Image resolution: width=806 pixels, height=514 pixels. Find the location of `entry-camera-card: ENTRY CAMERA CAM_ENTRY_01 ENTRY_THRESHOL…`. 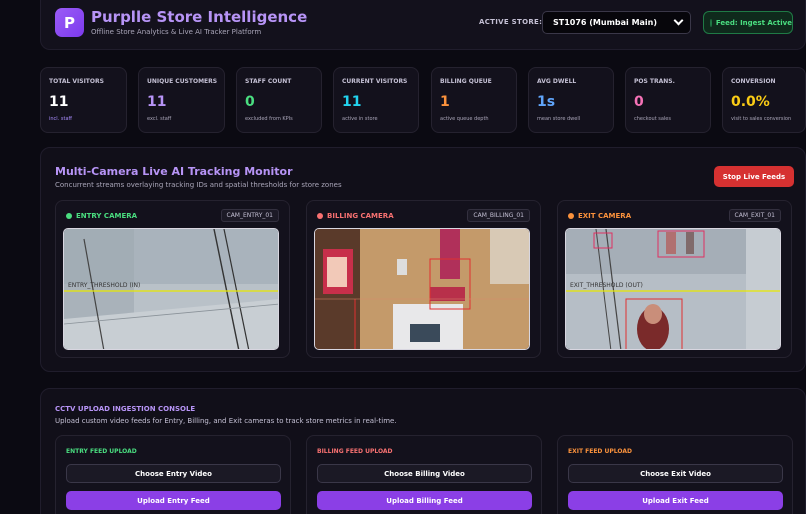

entry-camera-card: ENTRY CAMERA CAM_ENTRY_01 ENTRY_THRESHOL… is located at coordinates (172, 279).